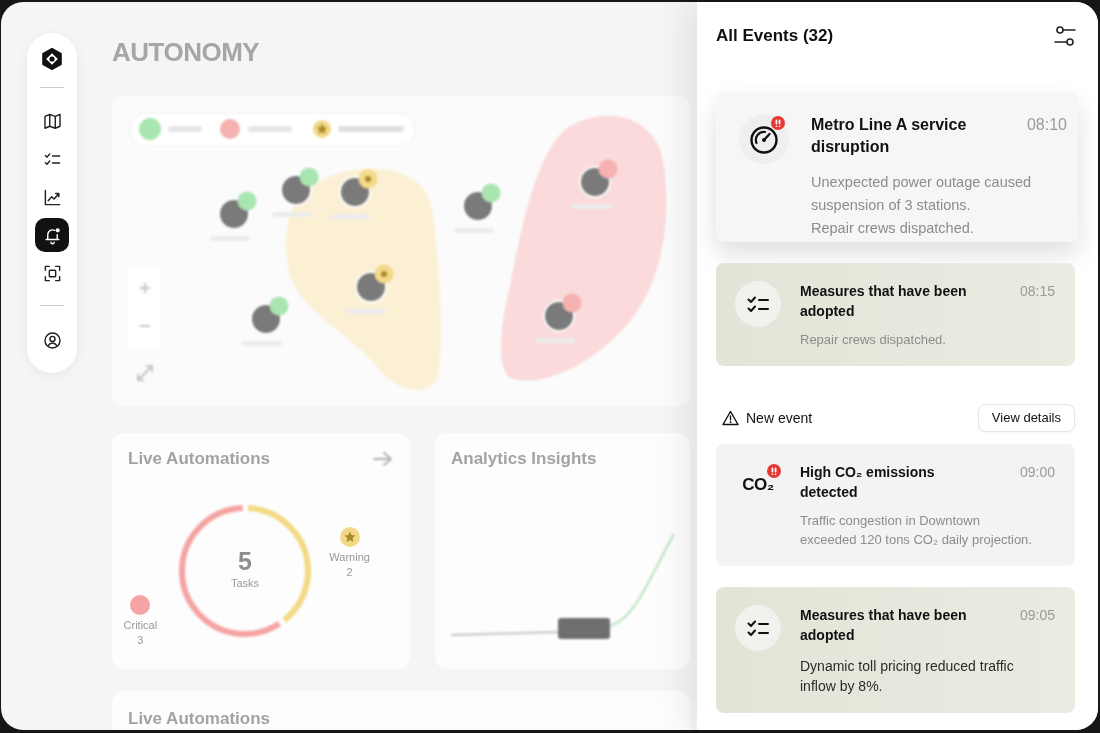 Image resolution: width=1100 pixels, height=733 pixels. What do you see at coordinates (889, 136) in the screenshot?
I see `event-title: Metro Line A service disruption` at bounding box center [889, 136].